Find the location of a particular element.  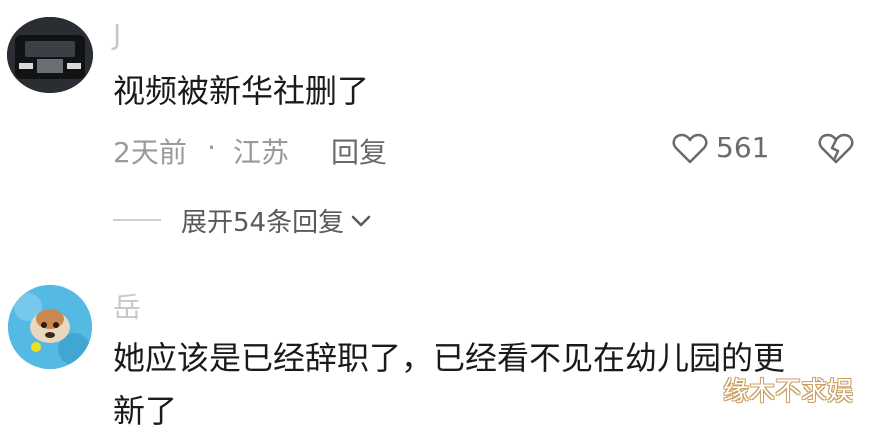

comment-location: 江苏 is located at coordinates (261, 152).